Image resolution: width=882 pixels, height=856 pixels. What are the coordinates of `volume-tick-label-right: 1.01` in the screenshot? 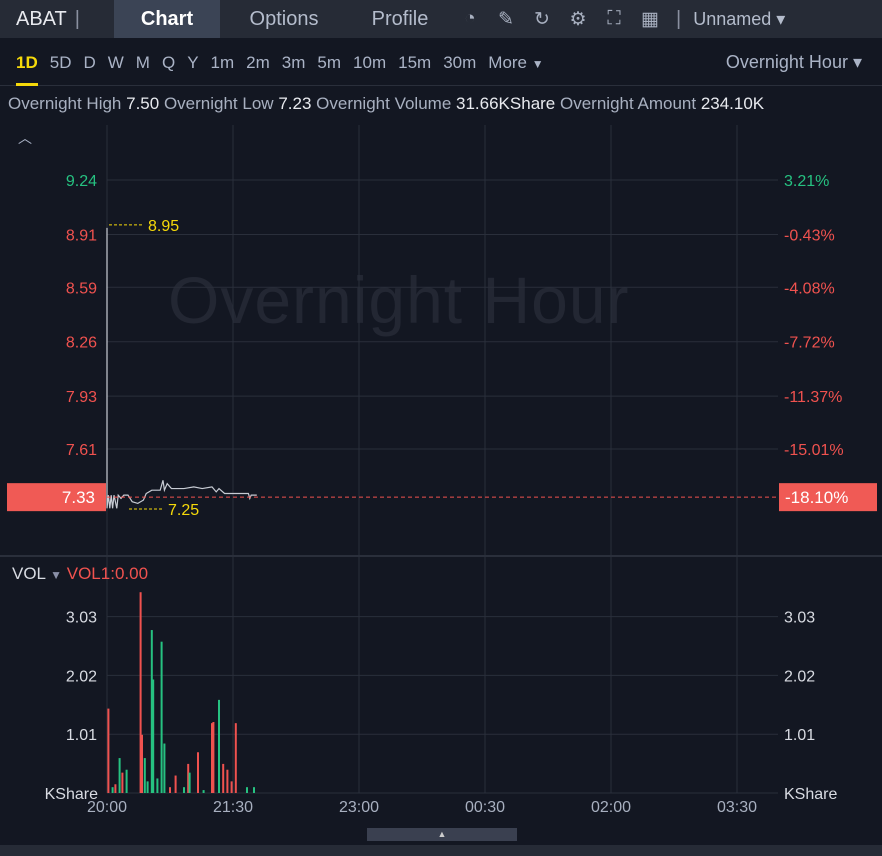 It's located at (799, 735).